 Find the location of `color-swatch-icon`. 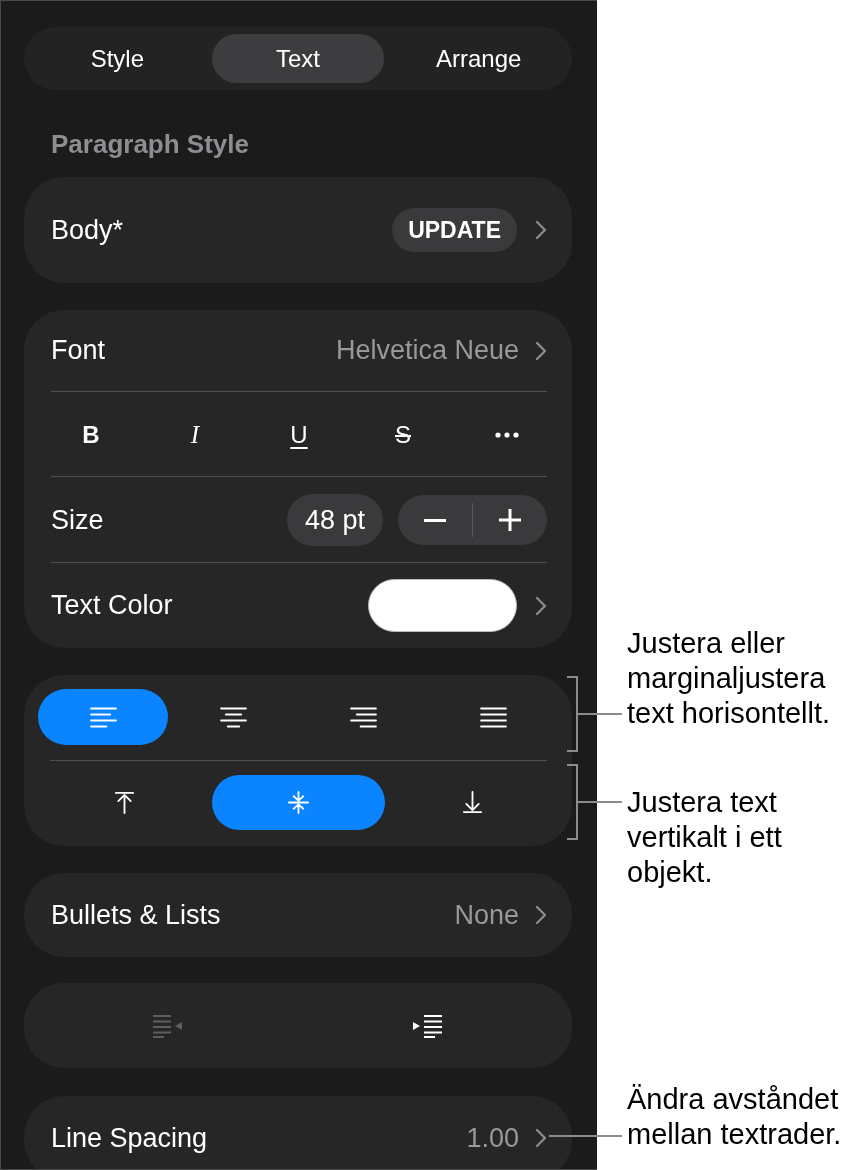

color-swatch-icon is located at coordinates (442, 605).